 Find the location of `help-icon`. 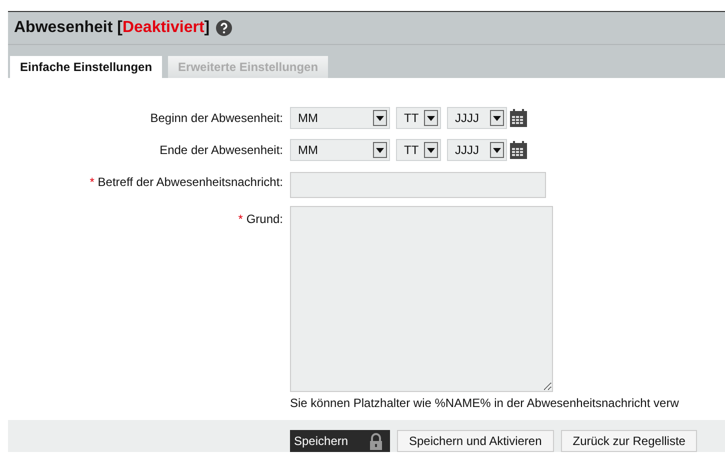

help-icon is located at coordinates (224, 28).